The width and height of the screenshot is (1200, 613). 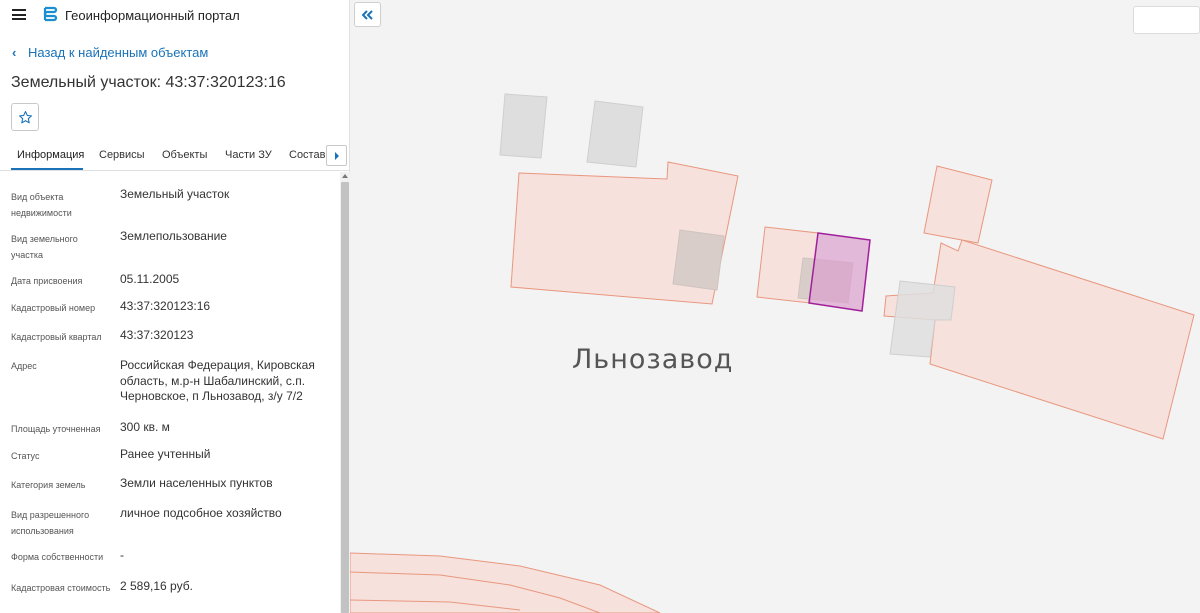 What do you see at coordinates (56, 337) in the screenshot?
I see `property-label: Кадастровый квартал` at bounding box center [56, 337].